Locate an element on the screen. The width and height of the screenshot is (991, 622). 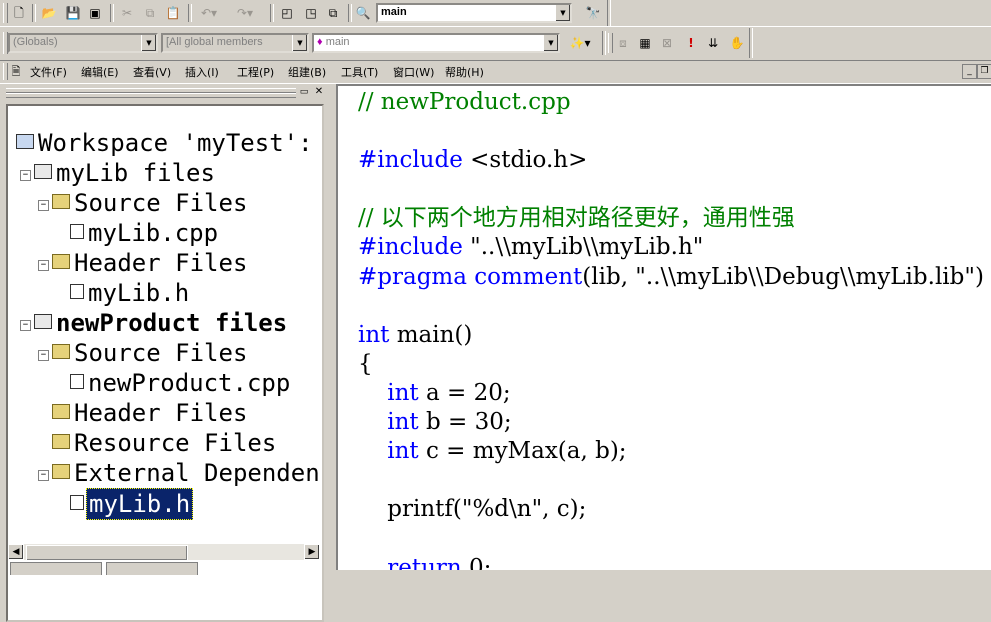
code-line: int c = myMax(a, b); is located at coordinates (671, 451).